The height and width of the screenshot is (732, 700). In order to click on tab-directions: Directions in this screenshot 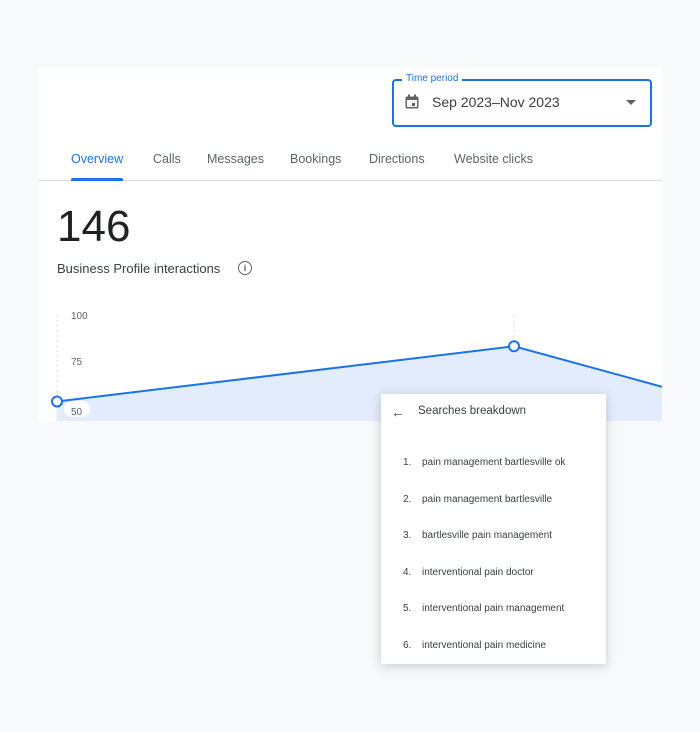, I will do `click(397, 159)`.